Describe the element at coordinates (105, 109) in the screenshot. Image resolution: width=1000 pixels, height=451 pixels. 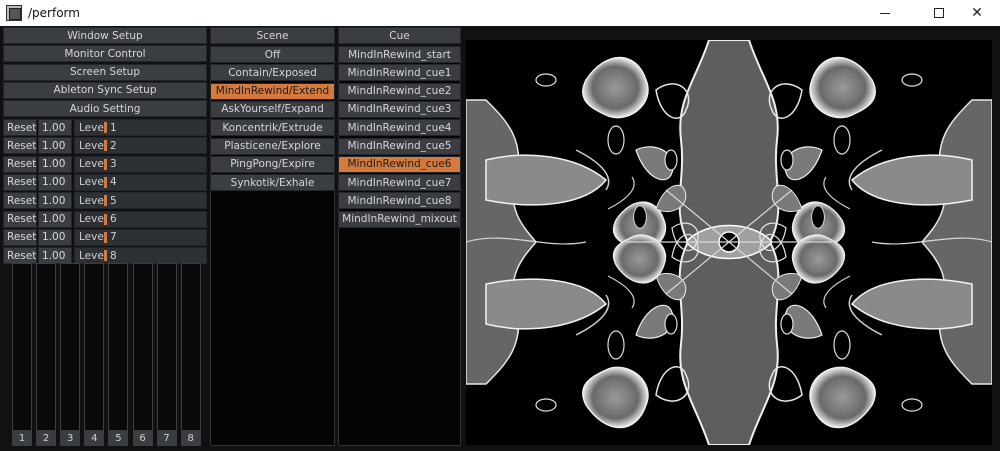
I see `audio-setting-button: Audio Setting` at that location.